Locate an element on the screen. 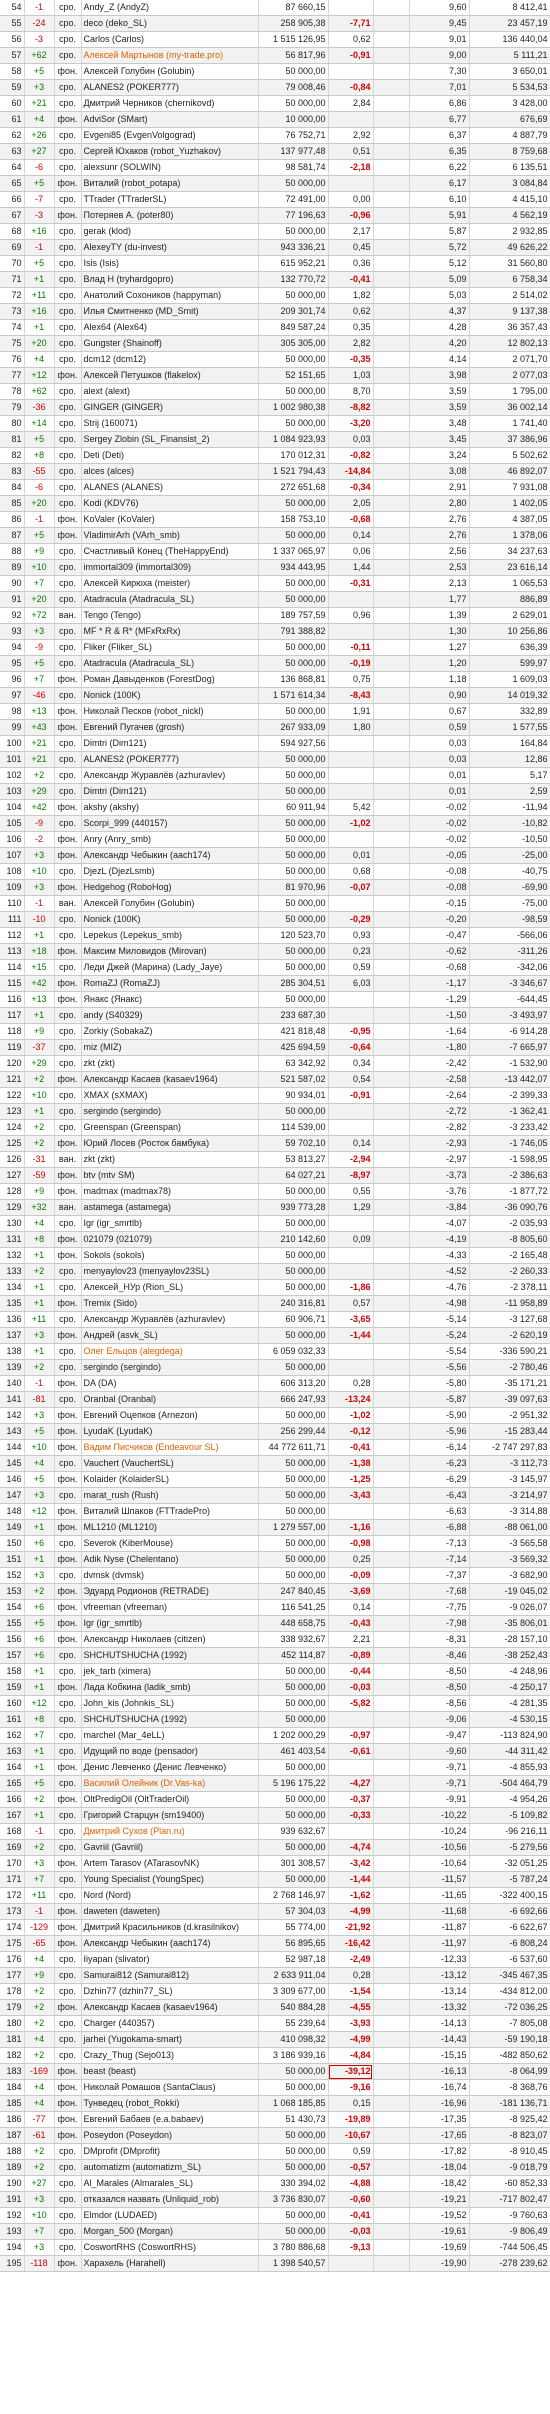 This screenshot has width=550, height=2414. participant-name-cell: Харахель (Harahell) is located at coordinates (170, 2263).